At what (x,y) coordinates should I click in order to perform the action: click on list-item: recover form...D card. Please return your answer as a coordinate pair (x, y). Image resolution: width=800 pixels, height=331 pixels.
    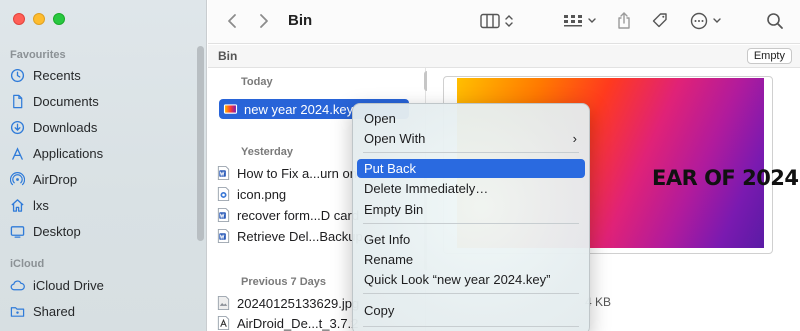
    Looking at the image, I should click on (287, 215).